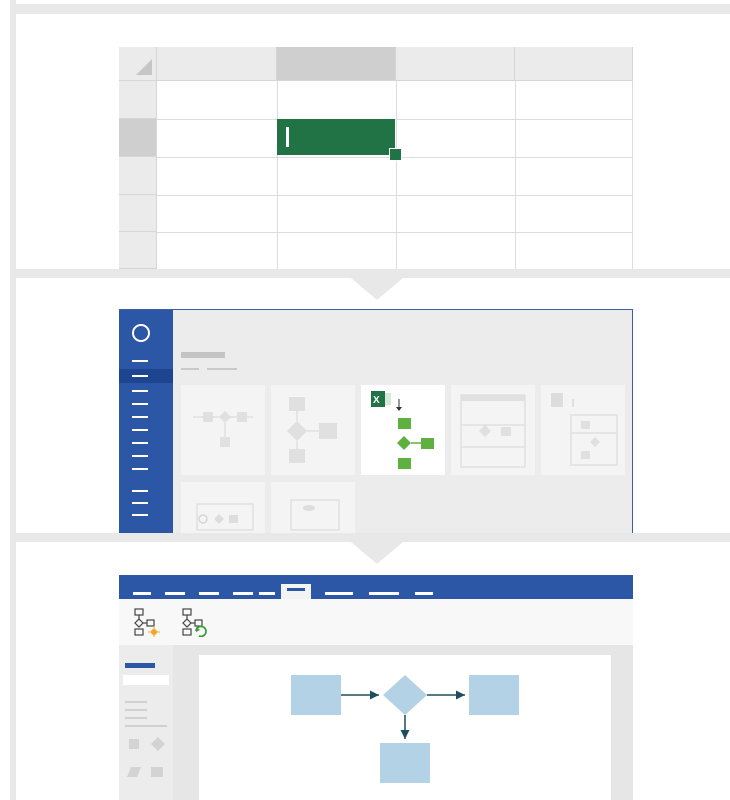 This screenshot has width=730, height=800. I want to click on text-cursor, so click(287, 137).